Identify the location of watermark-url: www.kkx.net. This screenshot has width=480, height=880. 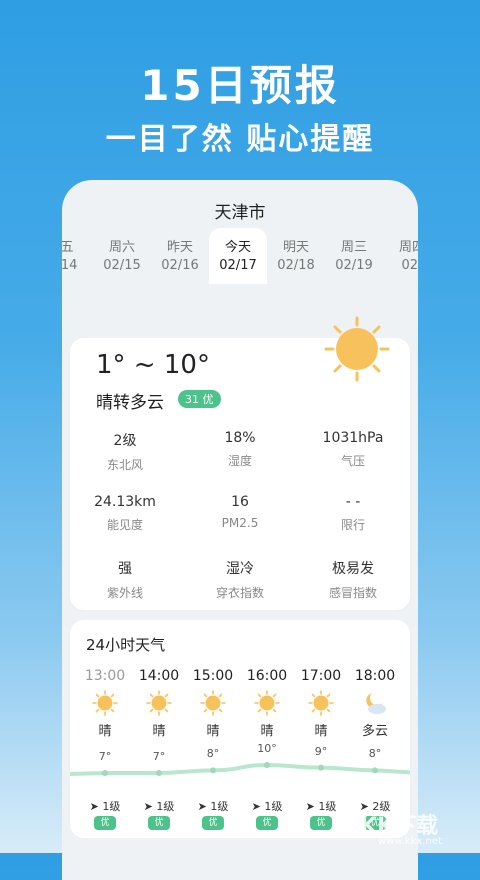
(410, 841).